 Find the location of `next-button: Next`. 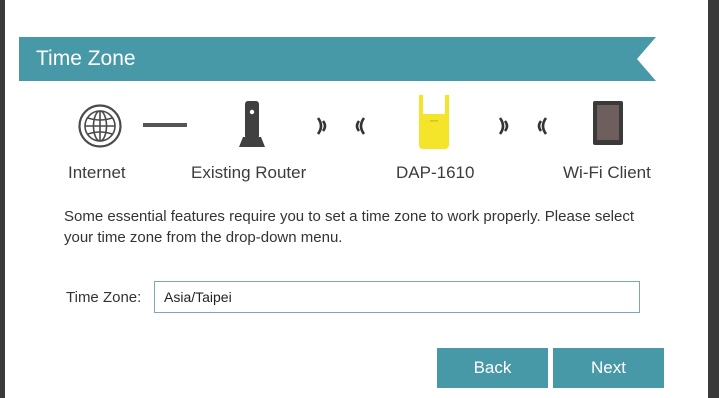

next-button: Next is located at coordinates (608, 368).